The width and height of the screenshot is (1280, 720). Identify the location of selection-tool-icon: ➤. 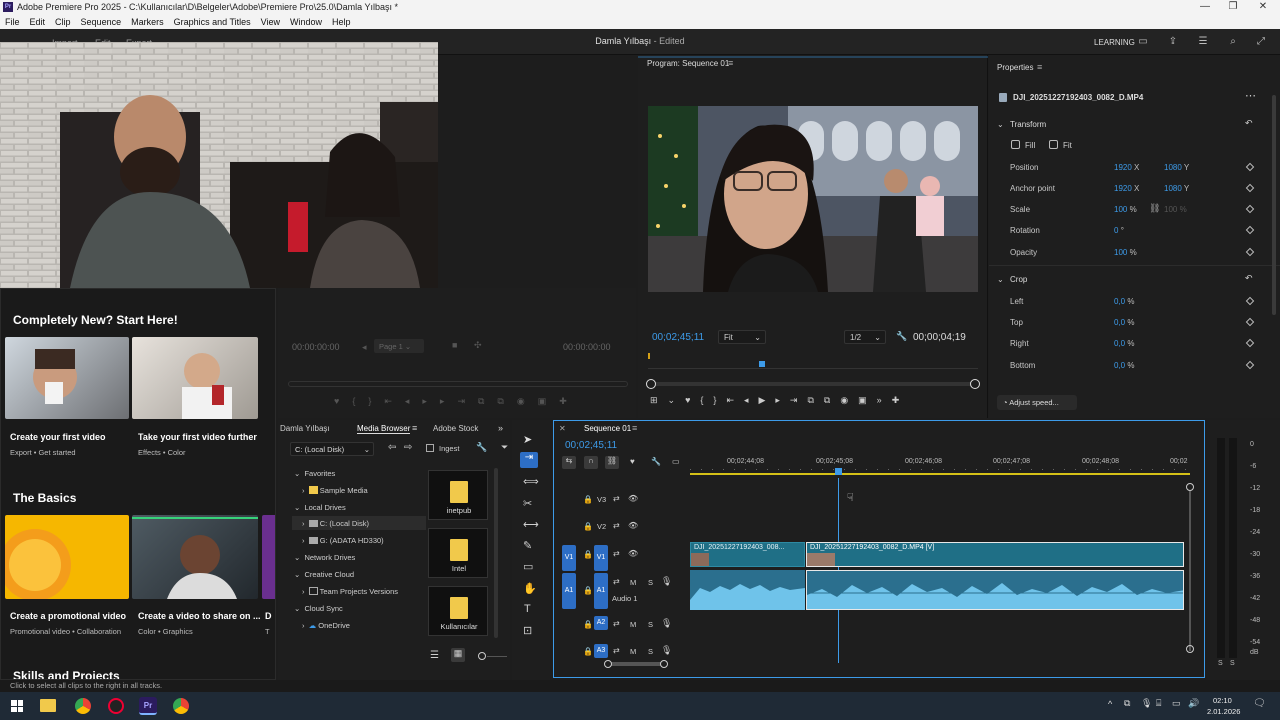
(527, 439).